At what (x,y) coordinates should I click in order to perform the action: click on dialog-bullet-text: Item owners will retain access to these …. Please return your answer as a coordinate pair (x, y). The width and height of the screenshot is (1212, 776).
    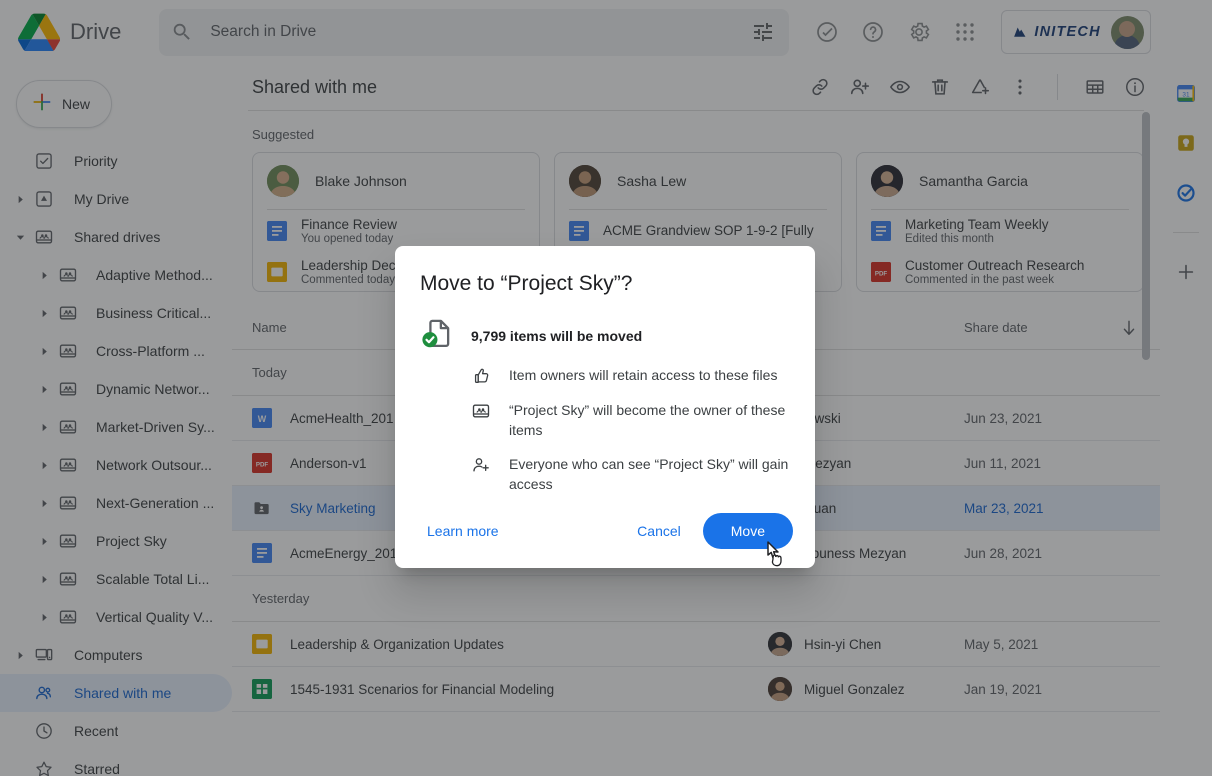
    Looking at the image, I should click on (643, 375).